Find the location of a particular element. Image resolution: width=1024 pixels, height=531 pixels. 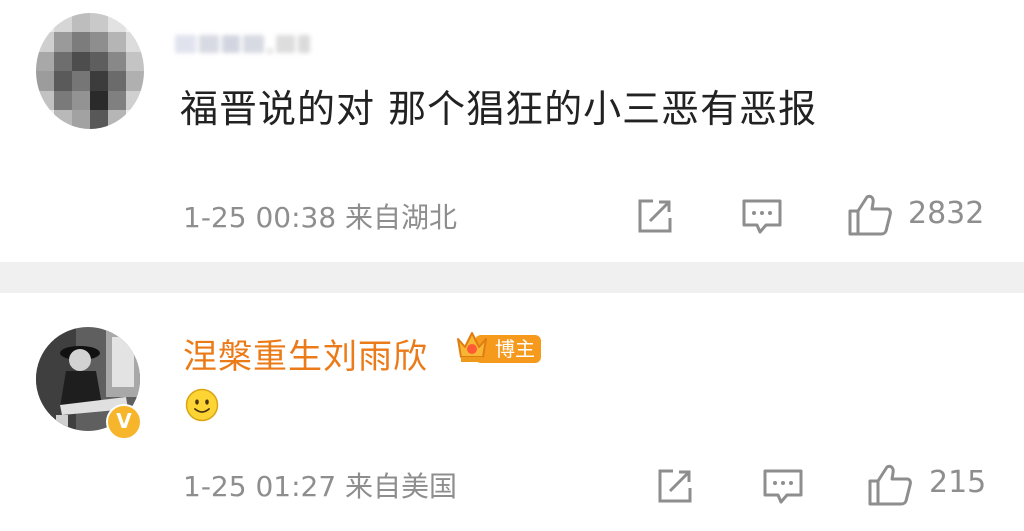

comment-time: 1-25 01:27 is located at coordinates (260, 486).